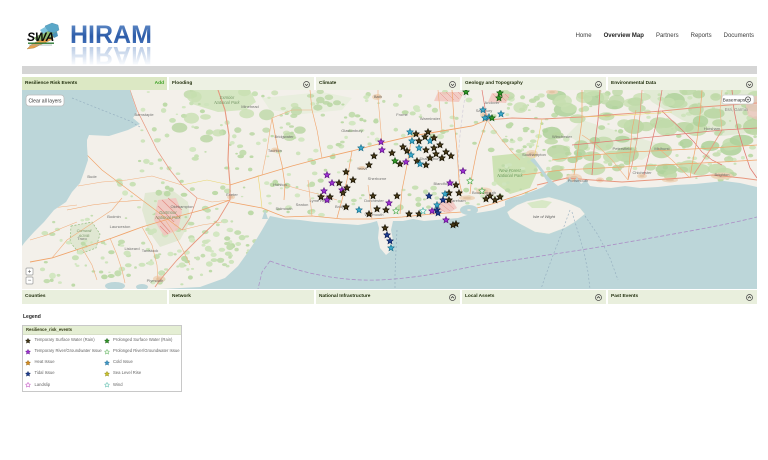 This screenshot has width=768, height=460. Describe the element at coordinates (92, 176) in the screenshot. I see `svg-text: Bude` at that location.